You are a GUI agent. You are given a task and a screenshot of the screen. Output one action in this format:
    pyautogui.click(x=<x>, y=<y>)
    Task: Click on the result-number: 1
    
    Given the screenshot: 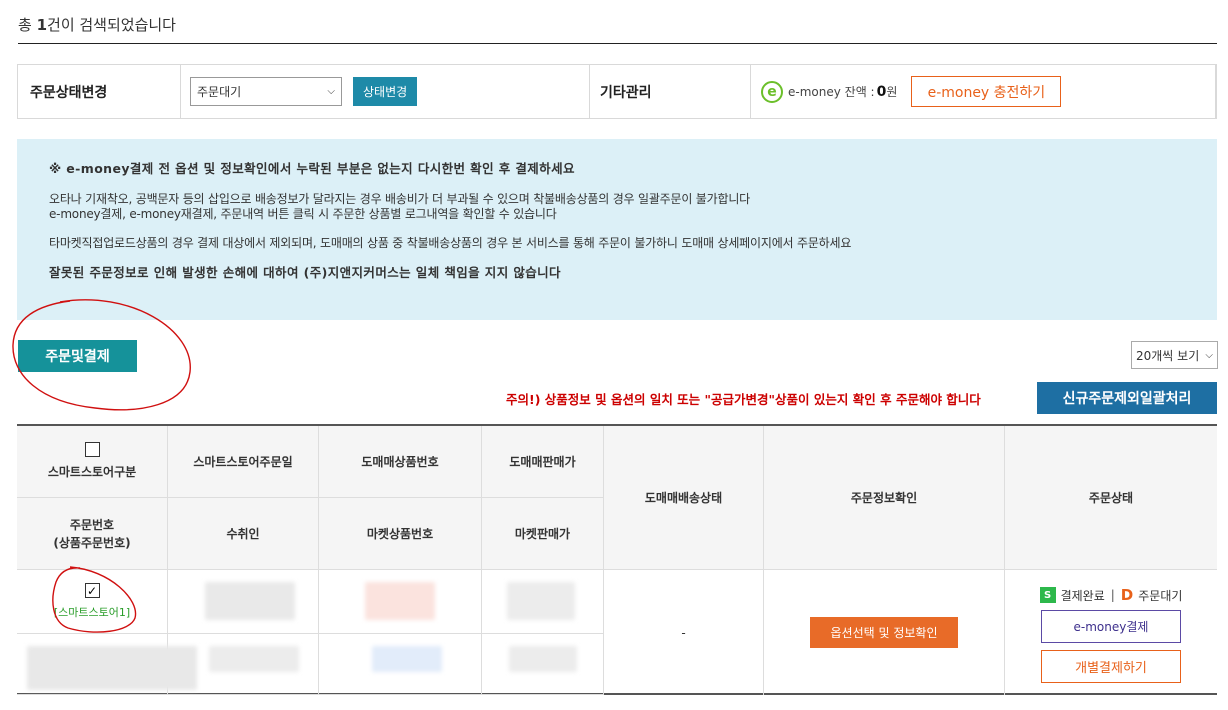 What is the action you would take?
    pyautogui.click(x=42, y=25)
    